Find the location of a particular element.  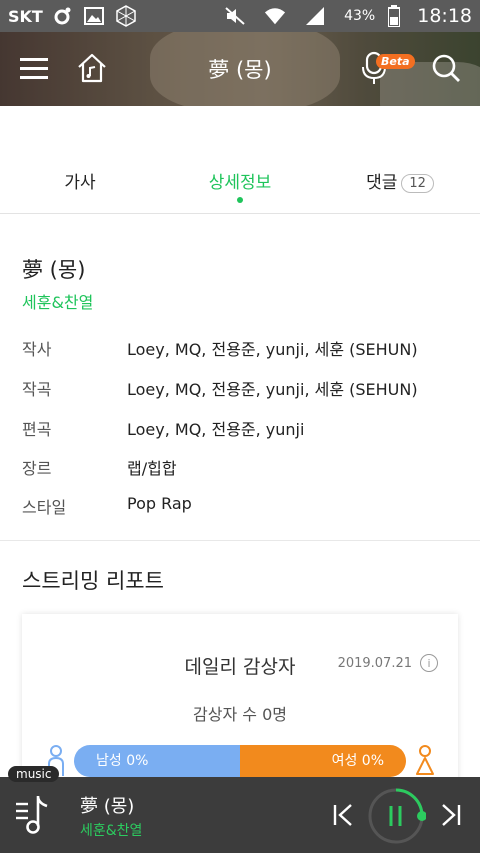

playlist-icon is located at coordinates (32, 814).